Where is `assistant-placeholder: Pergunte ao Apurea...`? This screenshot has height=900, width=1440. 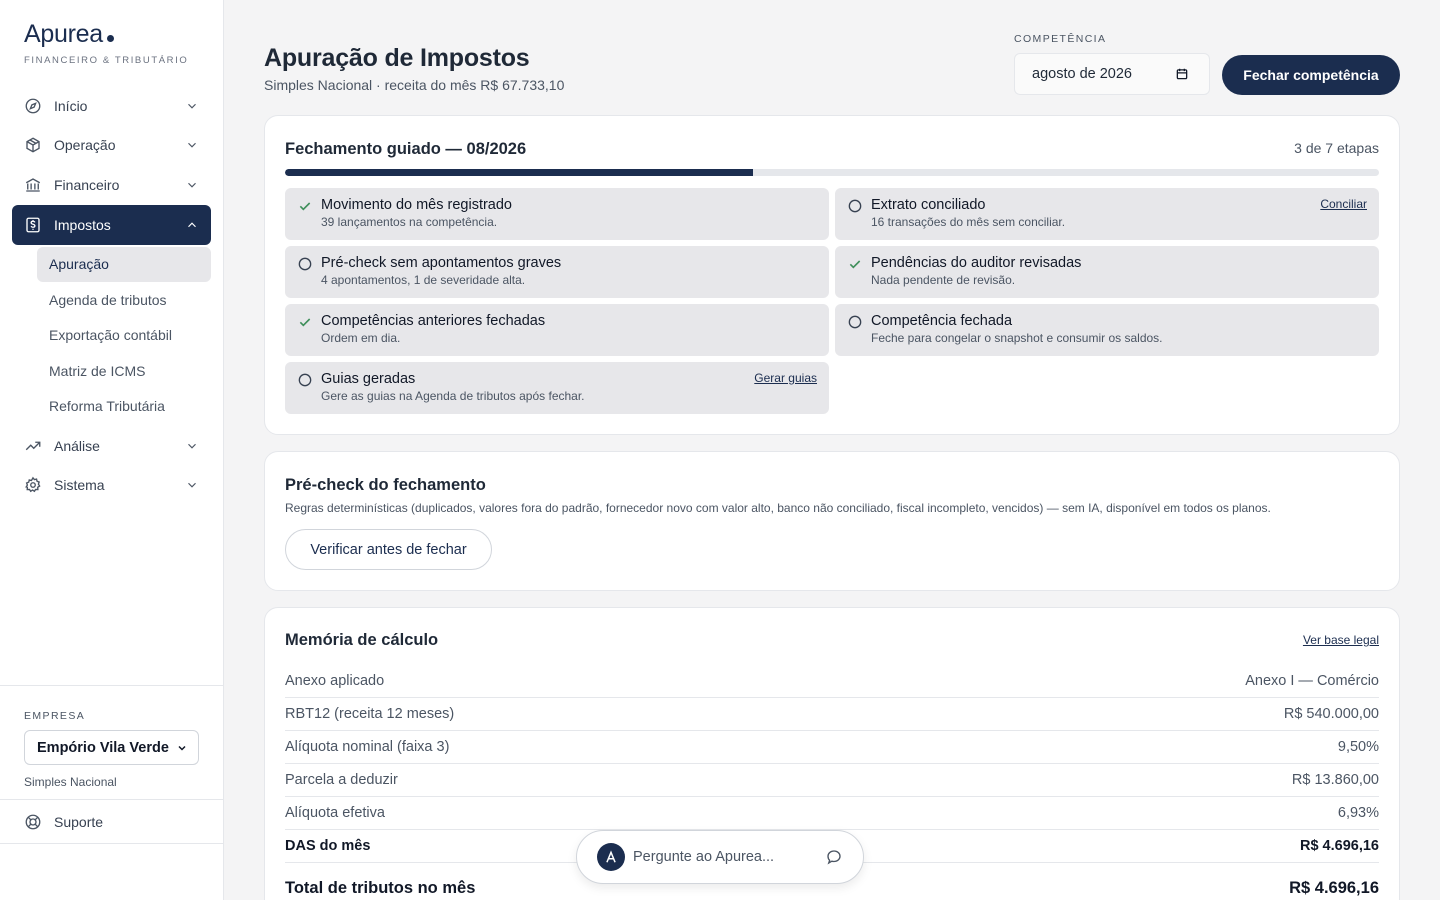 assistant-placeholder: Pergunte ao Apurea... is located at coordinates (704, 857).